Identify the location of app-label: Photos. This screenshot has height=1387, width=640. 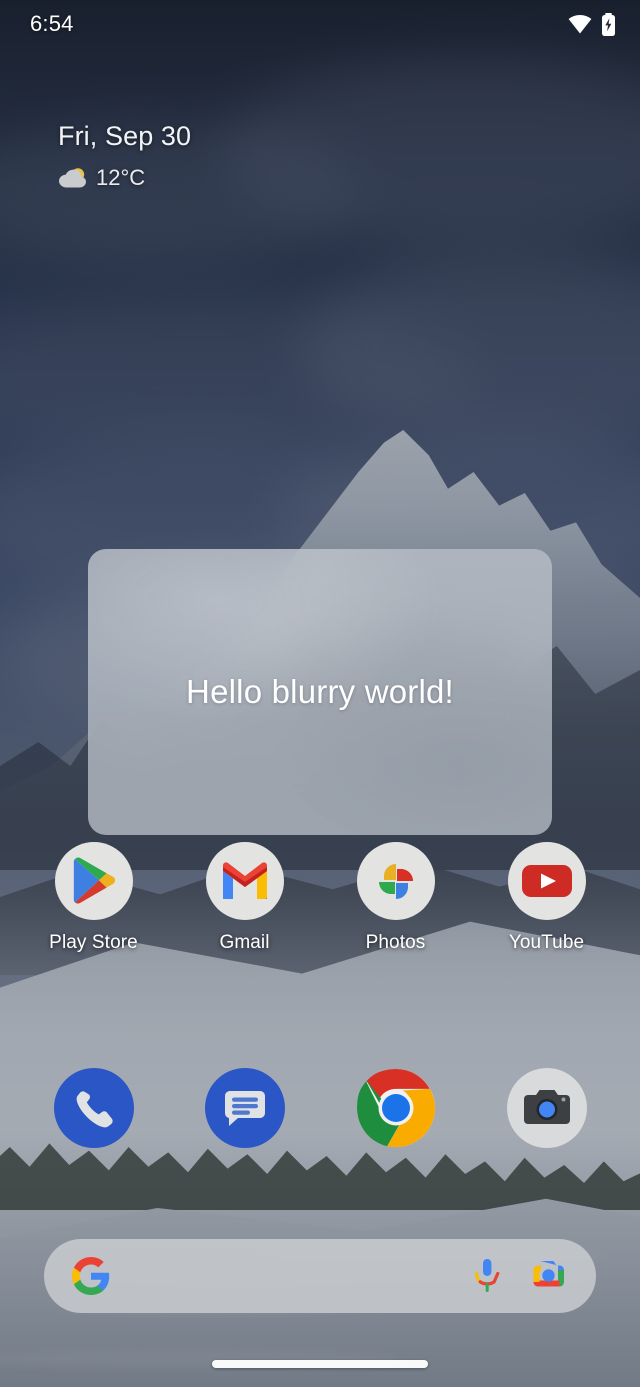
(395, 942).